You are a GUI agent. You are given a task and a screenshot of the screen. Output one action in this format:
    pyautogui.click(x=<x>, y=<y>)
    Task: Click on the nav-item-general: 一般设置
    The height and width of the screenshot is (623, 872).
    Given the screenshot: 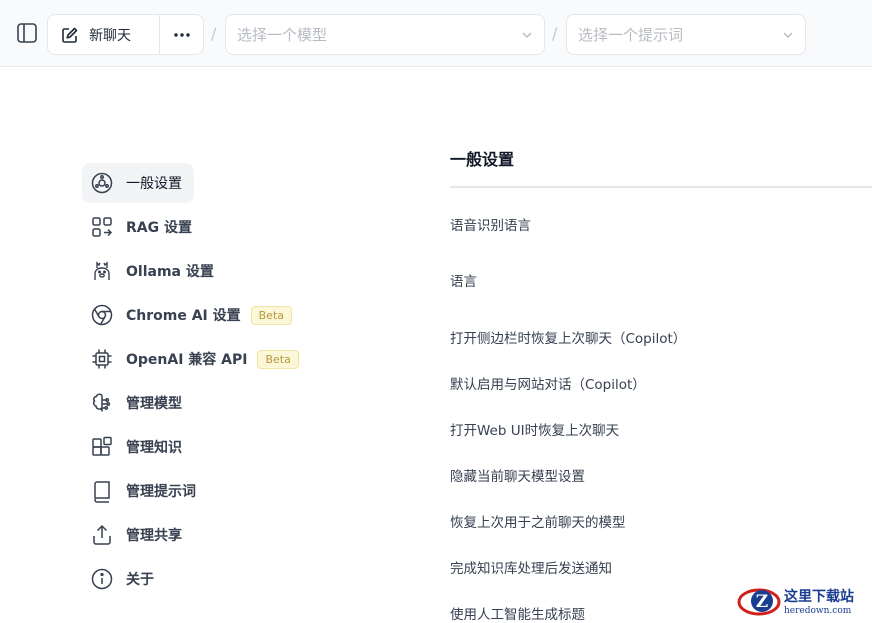 What is the action you would take?
    pyautogui.click(x=138, y=183)
    